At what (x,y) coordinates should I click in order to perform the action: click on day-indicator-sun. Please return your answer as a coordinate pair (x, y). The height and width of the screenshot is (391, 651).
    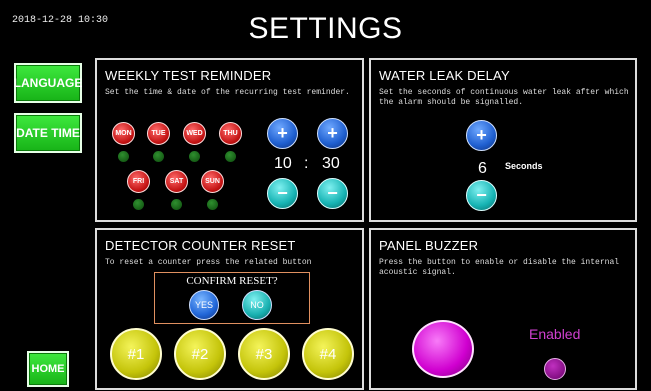
    Looking at the image, I should click on (212, 204).